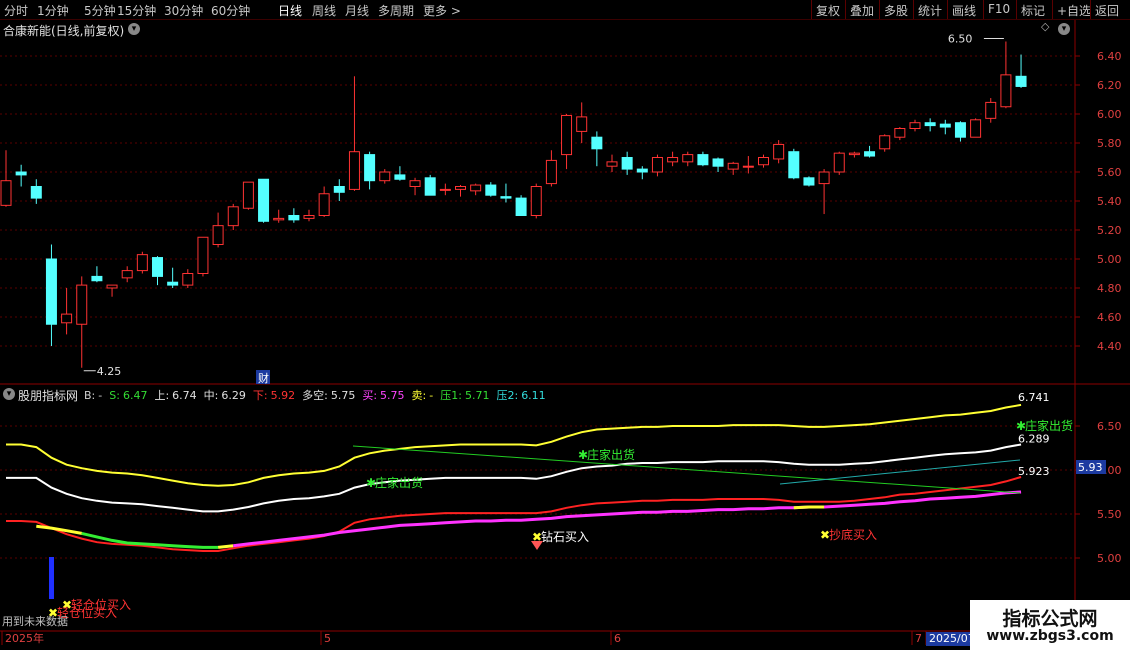 The height and width of the screenshot is (650, 1130). I want to click on buy-line-green, so click(150, 540).